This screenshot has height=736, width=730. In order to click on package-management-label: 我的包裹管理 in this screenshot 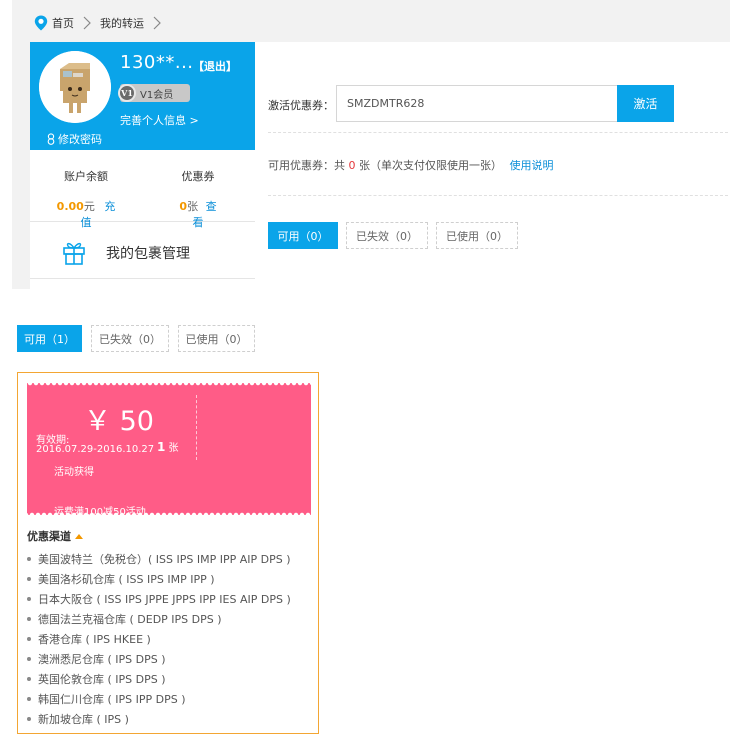, I will do `click(148, 254)`.